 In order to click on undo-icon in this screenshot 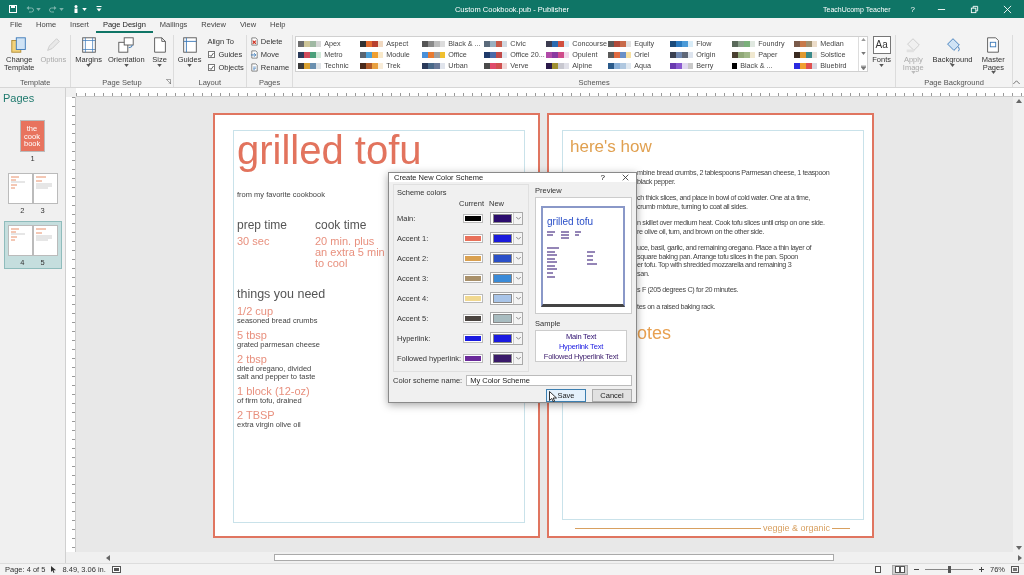, I will do `click(30, 9)`.